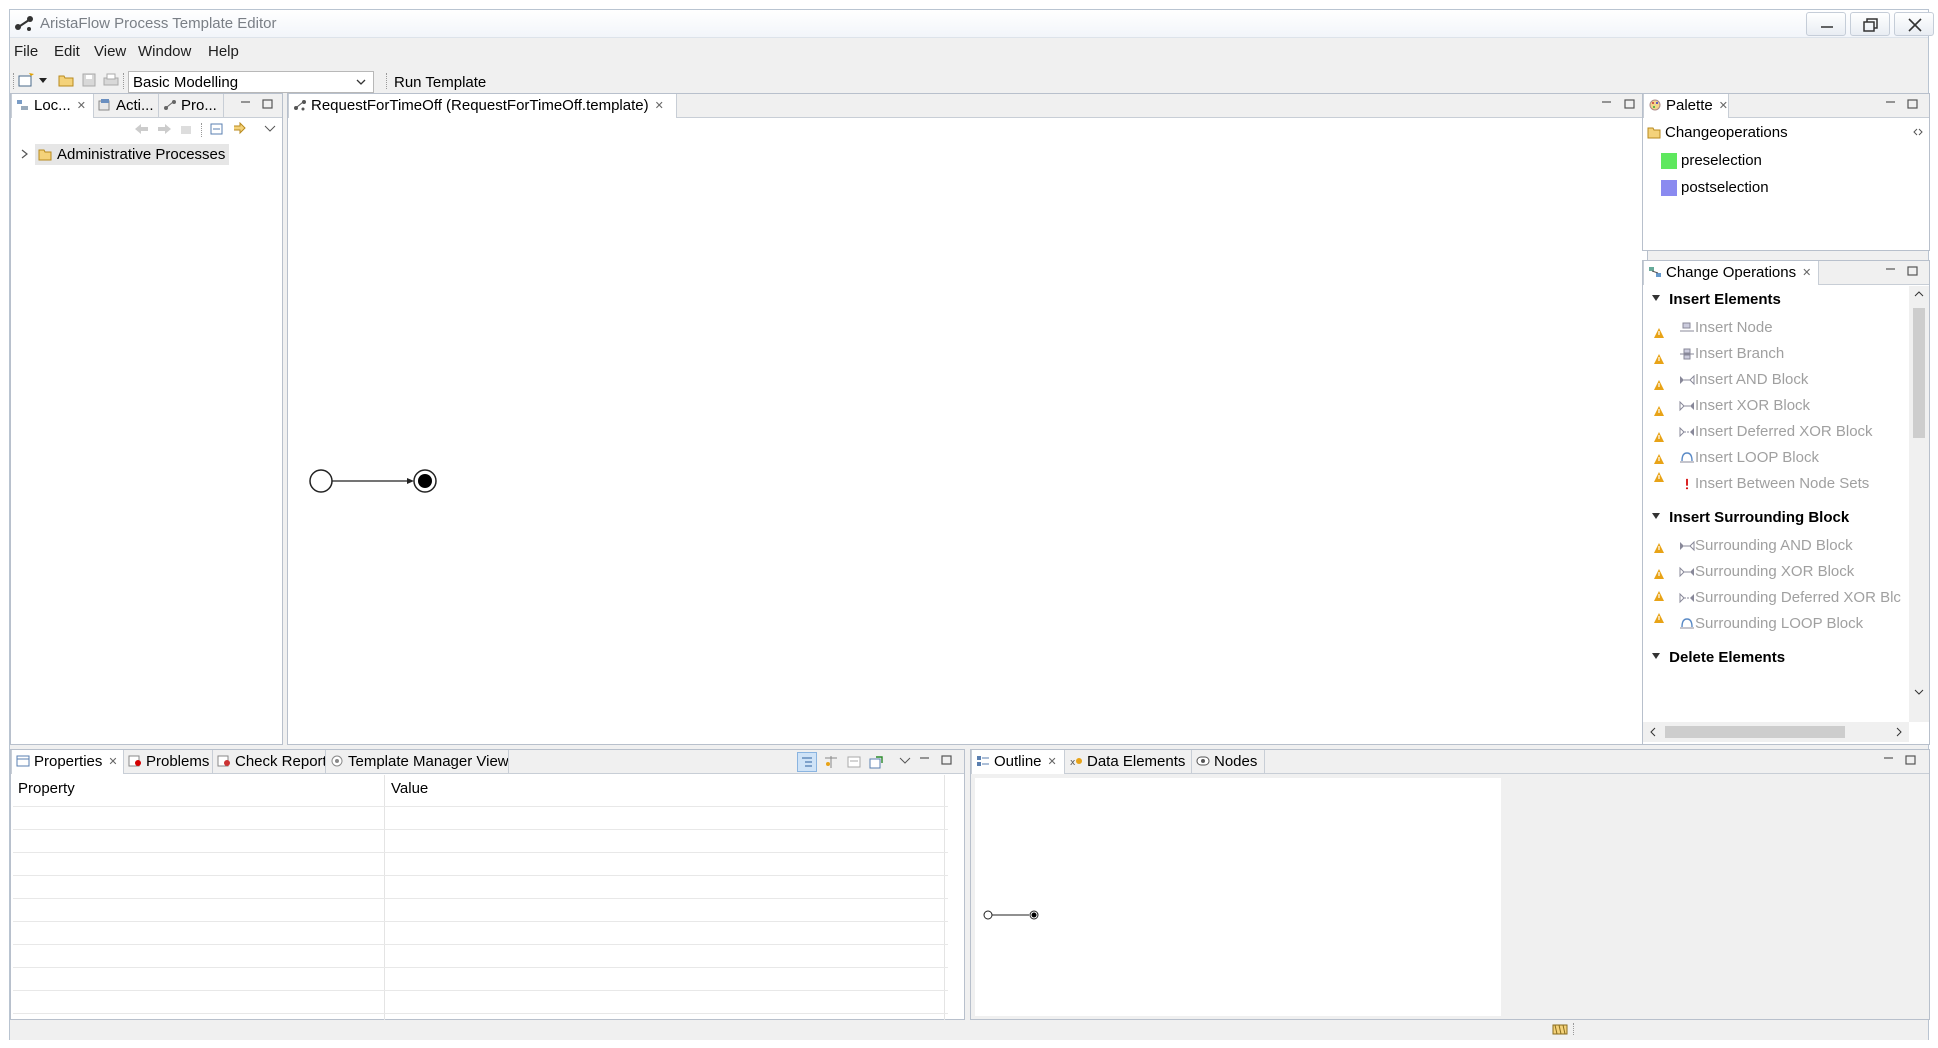 Image resolution: width=1938 pixels, height=1048 pixels. I want to click on menu-view: View, so click(110, 51).